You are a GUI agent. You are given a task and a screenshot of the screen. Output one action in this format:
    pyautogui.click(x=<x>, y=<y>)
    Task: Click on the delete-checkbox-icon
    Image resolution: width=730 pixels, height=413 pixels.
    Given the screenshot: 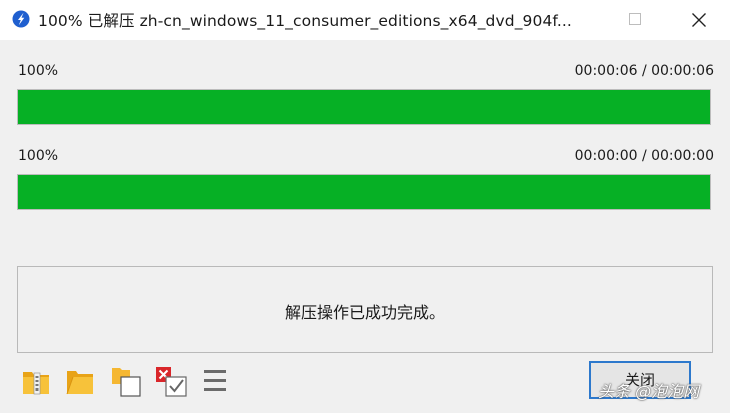 What is the action you would take?
    pyautogui.click(x=171, y=381)
    